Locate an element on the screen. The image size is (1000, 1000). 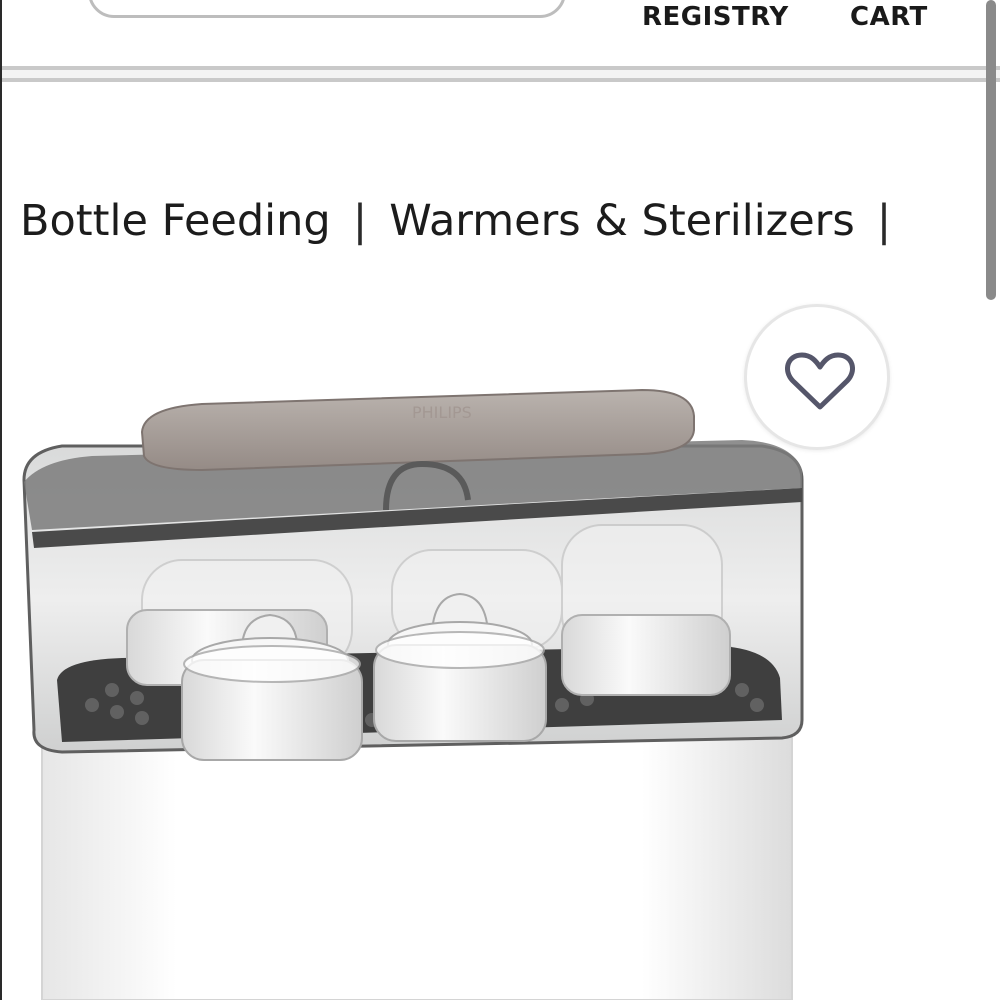
search-input is located at coordinates (327, 9).